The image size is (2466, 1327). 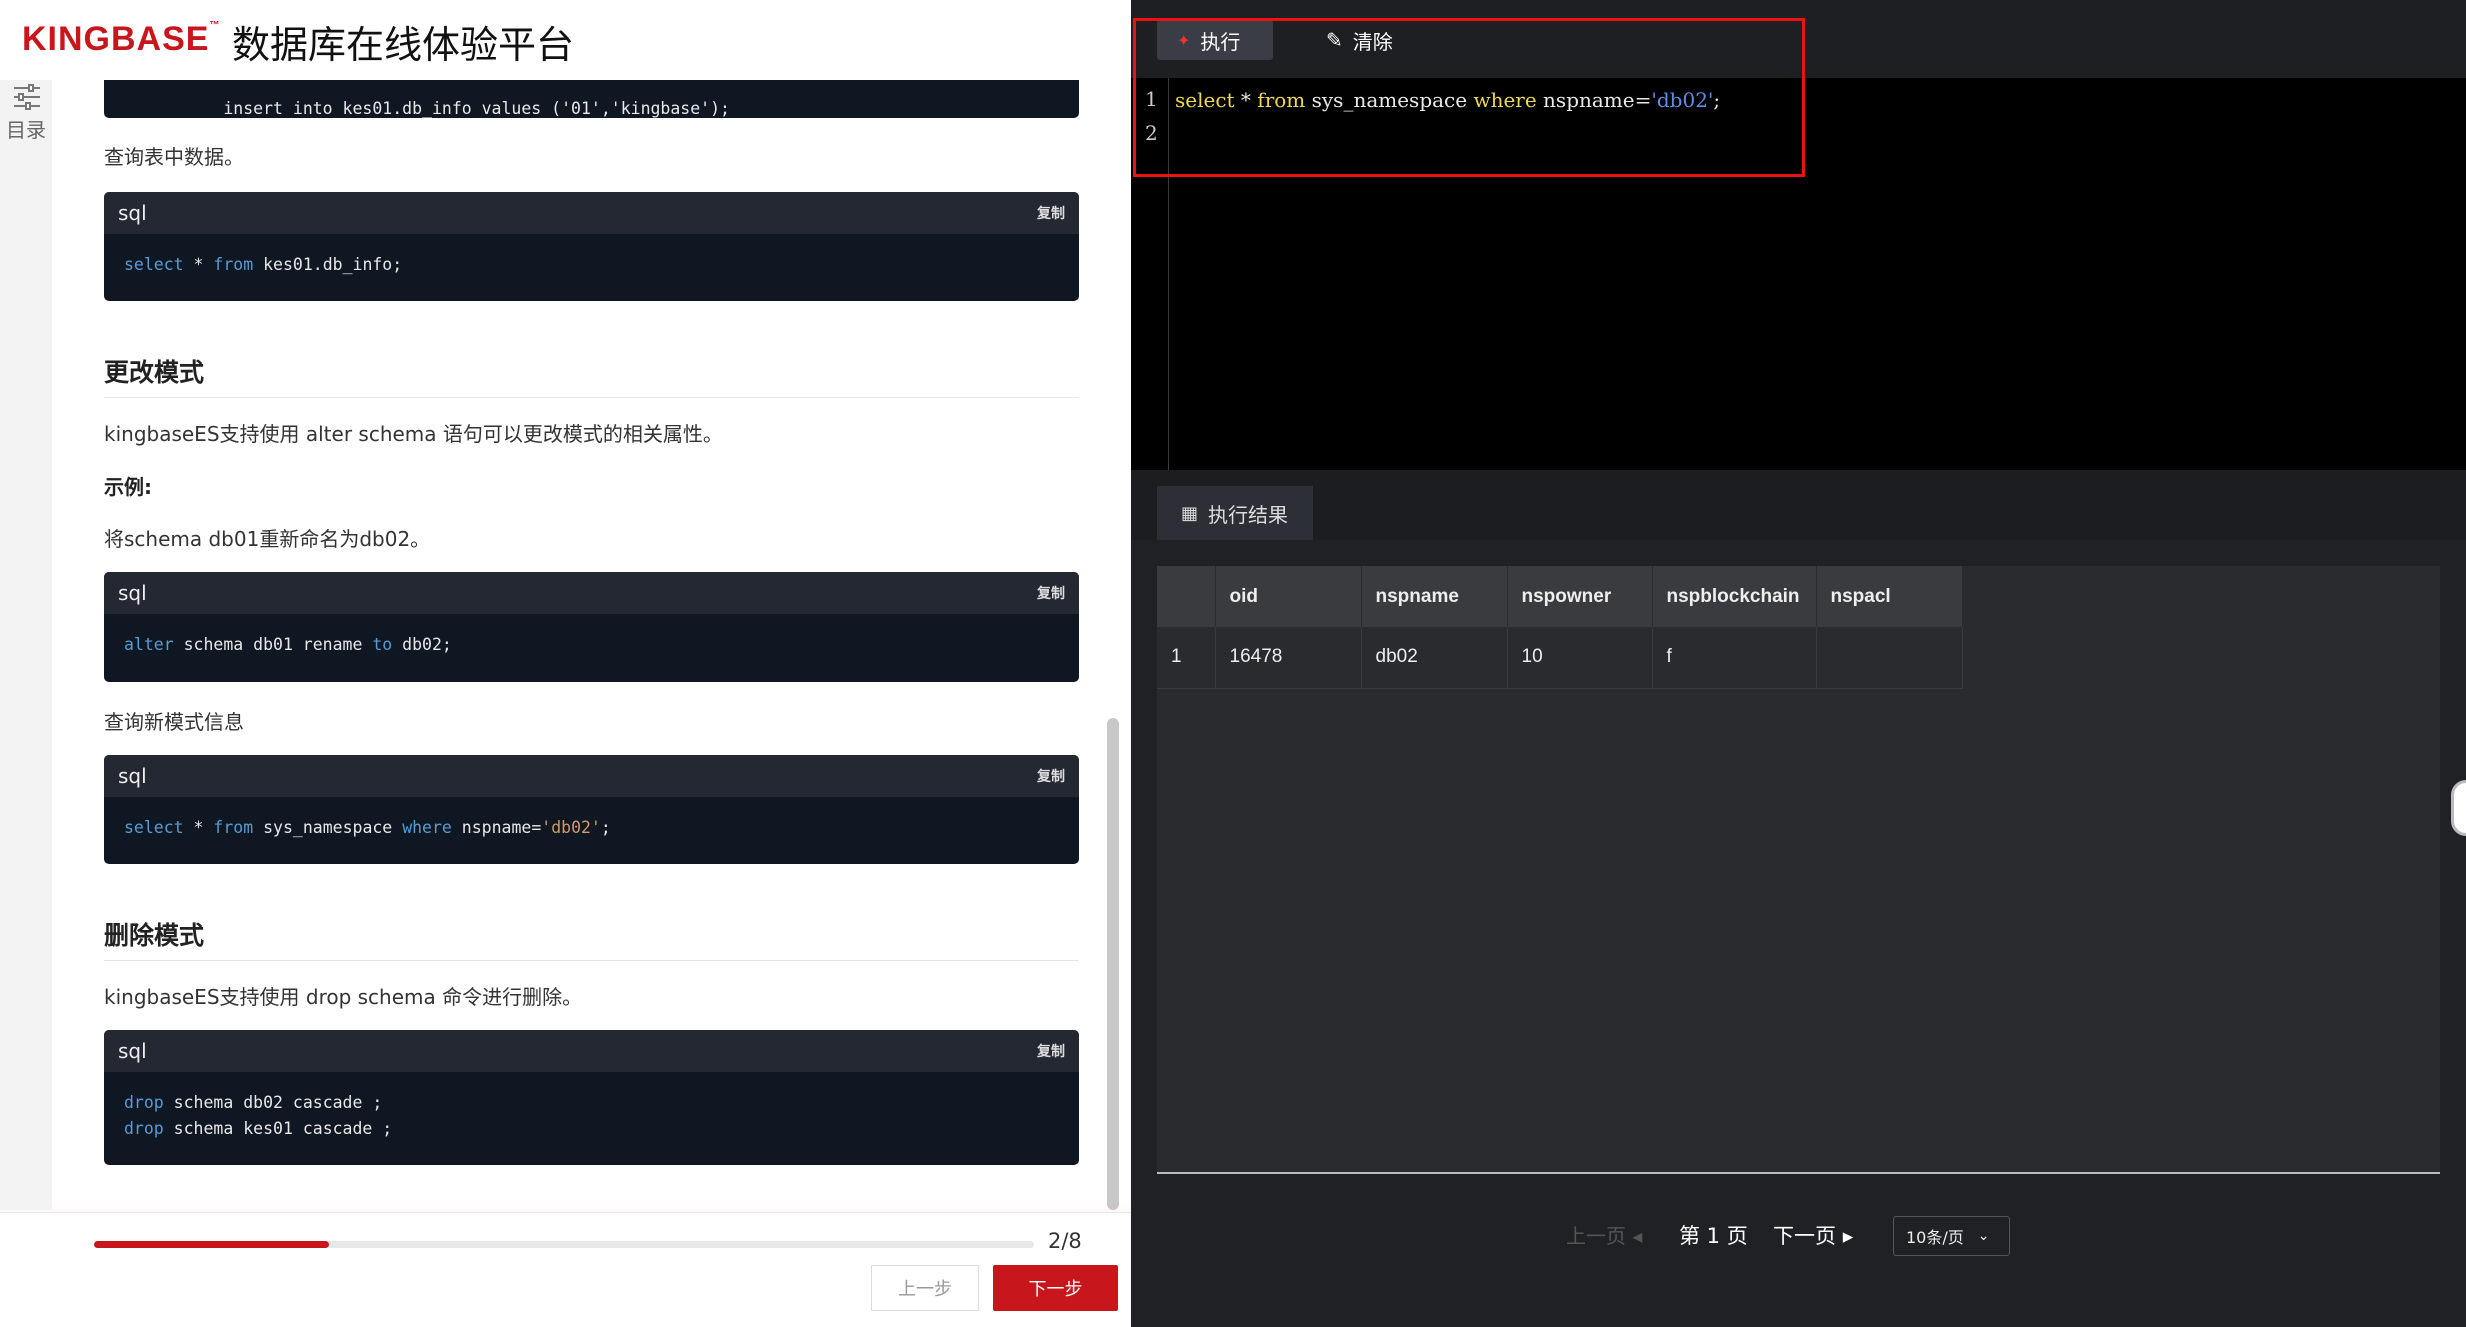 What do you see at coordinates (382, 644) in the screenshot?
I see `code-keyword: to` at bounding box center [382, 644].